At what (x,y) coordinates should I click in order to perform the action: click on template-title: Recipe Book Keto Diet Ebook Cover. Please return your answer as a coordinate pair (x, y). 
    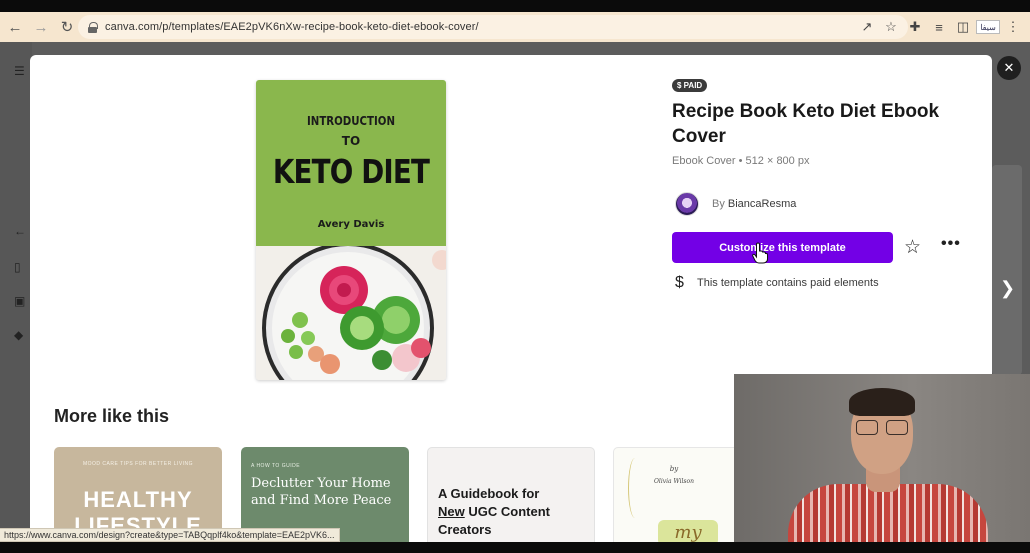
    Looking at the image, I should click on (806, 124).